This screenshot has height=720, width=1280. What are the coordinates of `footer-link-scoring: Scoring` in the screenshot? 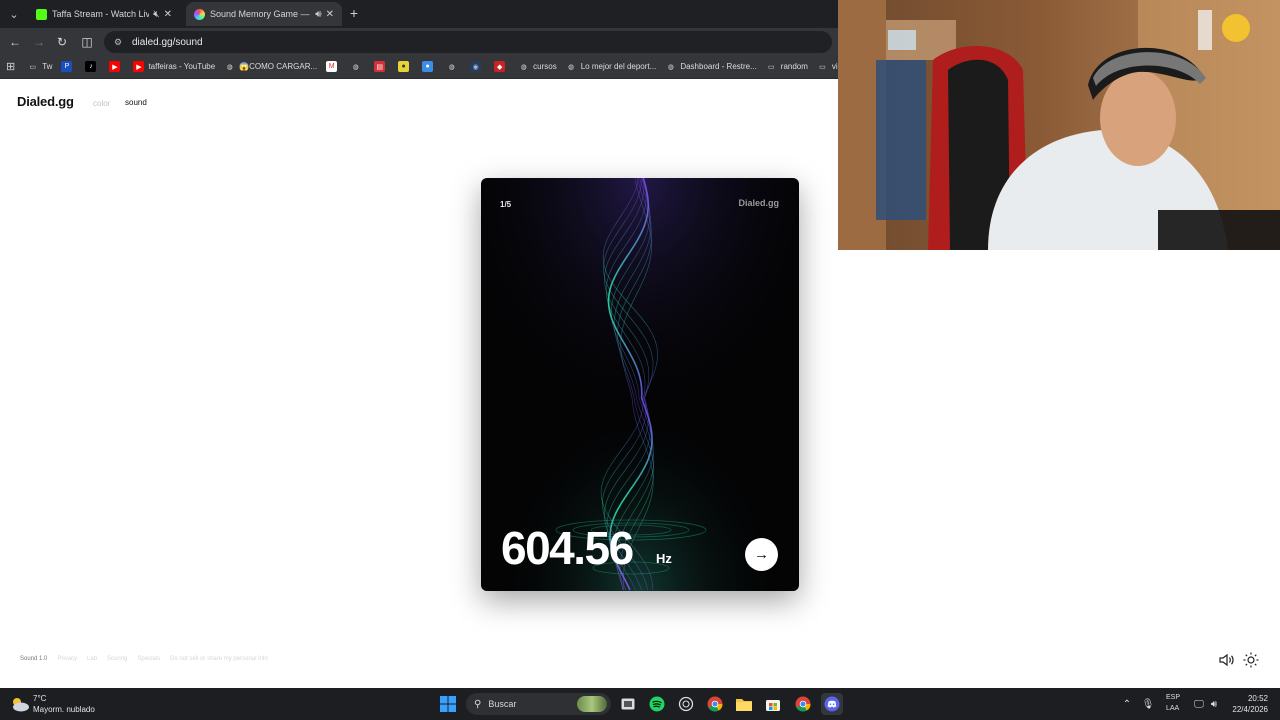 It's located at (117, 659).